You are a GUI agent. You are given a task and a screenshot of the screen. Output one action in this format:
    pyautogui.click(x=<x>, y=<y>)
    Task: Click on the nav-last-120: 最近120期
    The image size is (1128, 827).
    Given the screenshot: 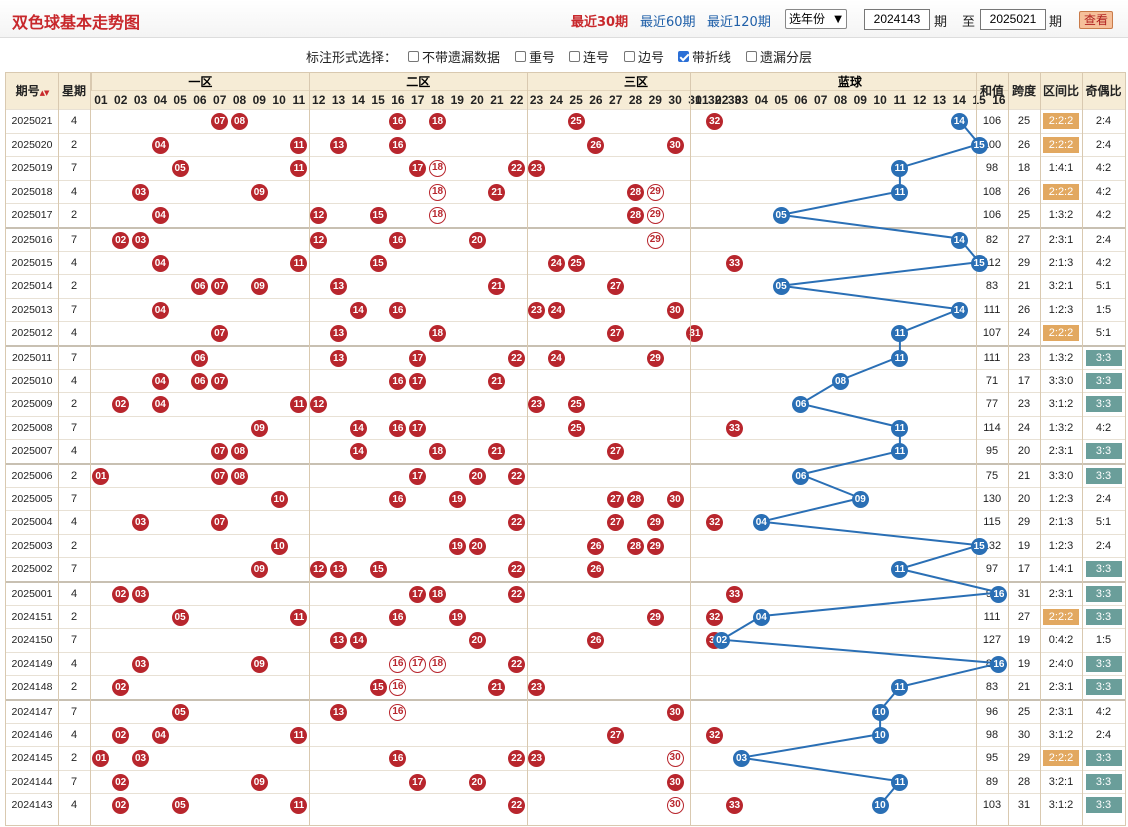 What is the action you would take?
    pyautogui.click(x=739, y=20)
    